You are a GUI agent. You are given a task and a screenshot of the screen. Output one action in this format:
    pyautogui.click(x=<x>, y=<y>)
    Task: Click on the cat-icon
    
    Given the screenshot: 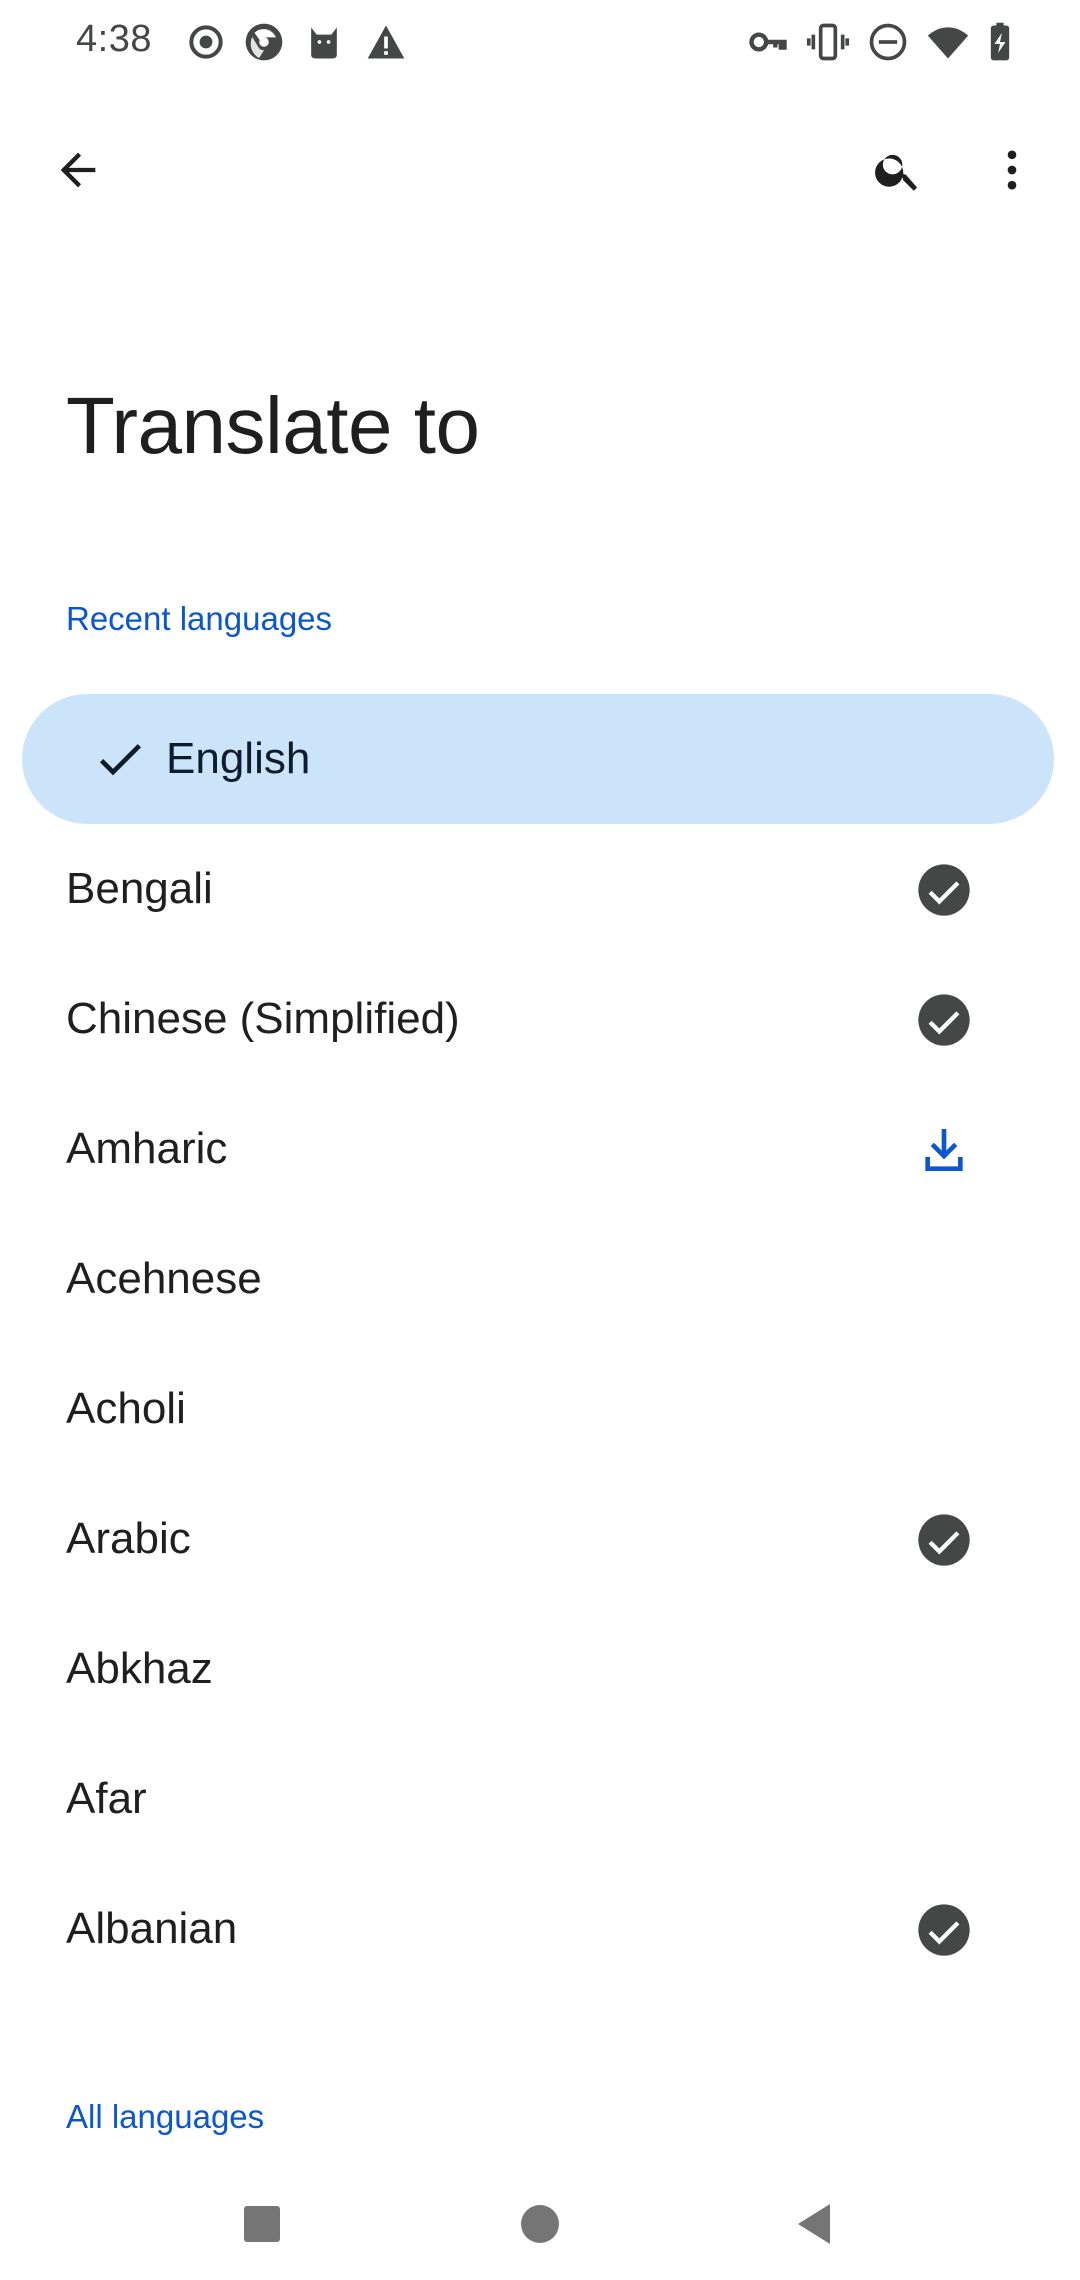 What is the action you would take?
    pyautogui.click(x=324, y=42)
    